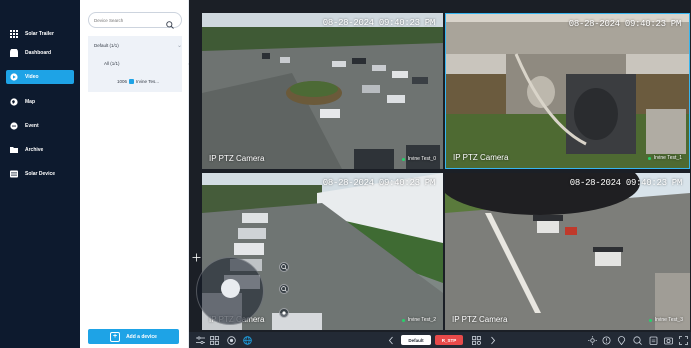  I want to click on zoom-out-icon, so click(284, 289).